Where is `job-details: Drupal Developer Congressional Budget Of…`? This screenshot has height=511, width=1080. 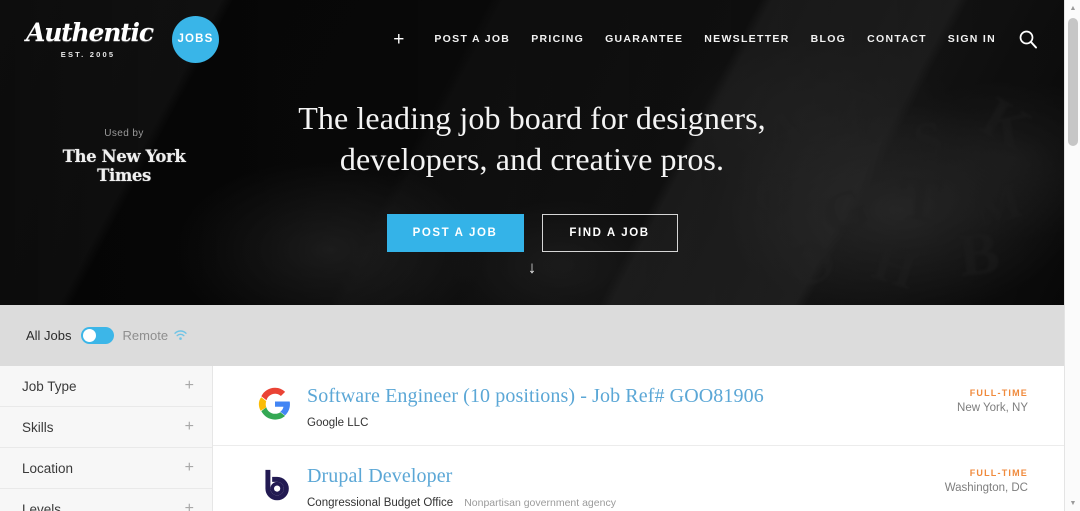 job-details: Drupal Developer Congressional Budget Of… is located at coordinates (461, 487).